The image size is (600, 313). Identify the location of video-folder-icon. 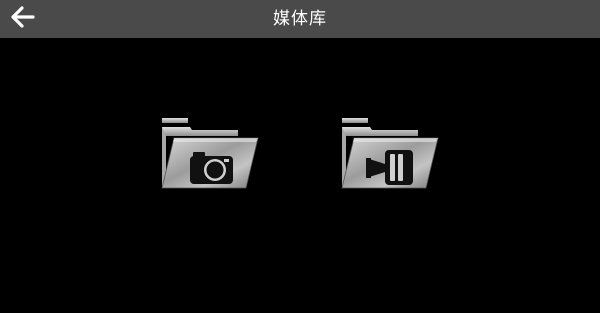
(390, 156).